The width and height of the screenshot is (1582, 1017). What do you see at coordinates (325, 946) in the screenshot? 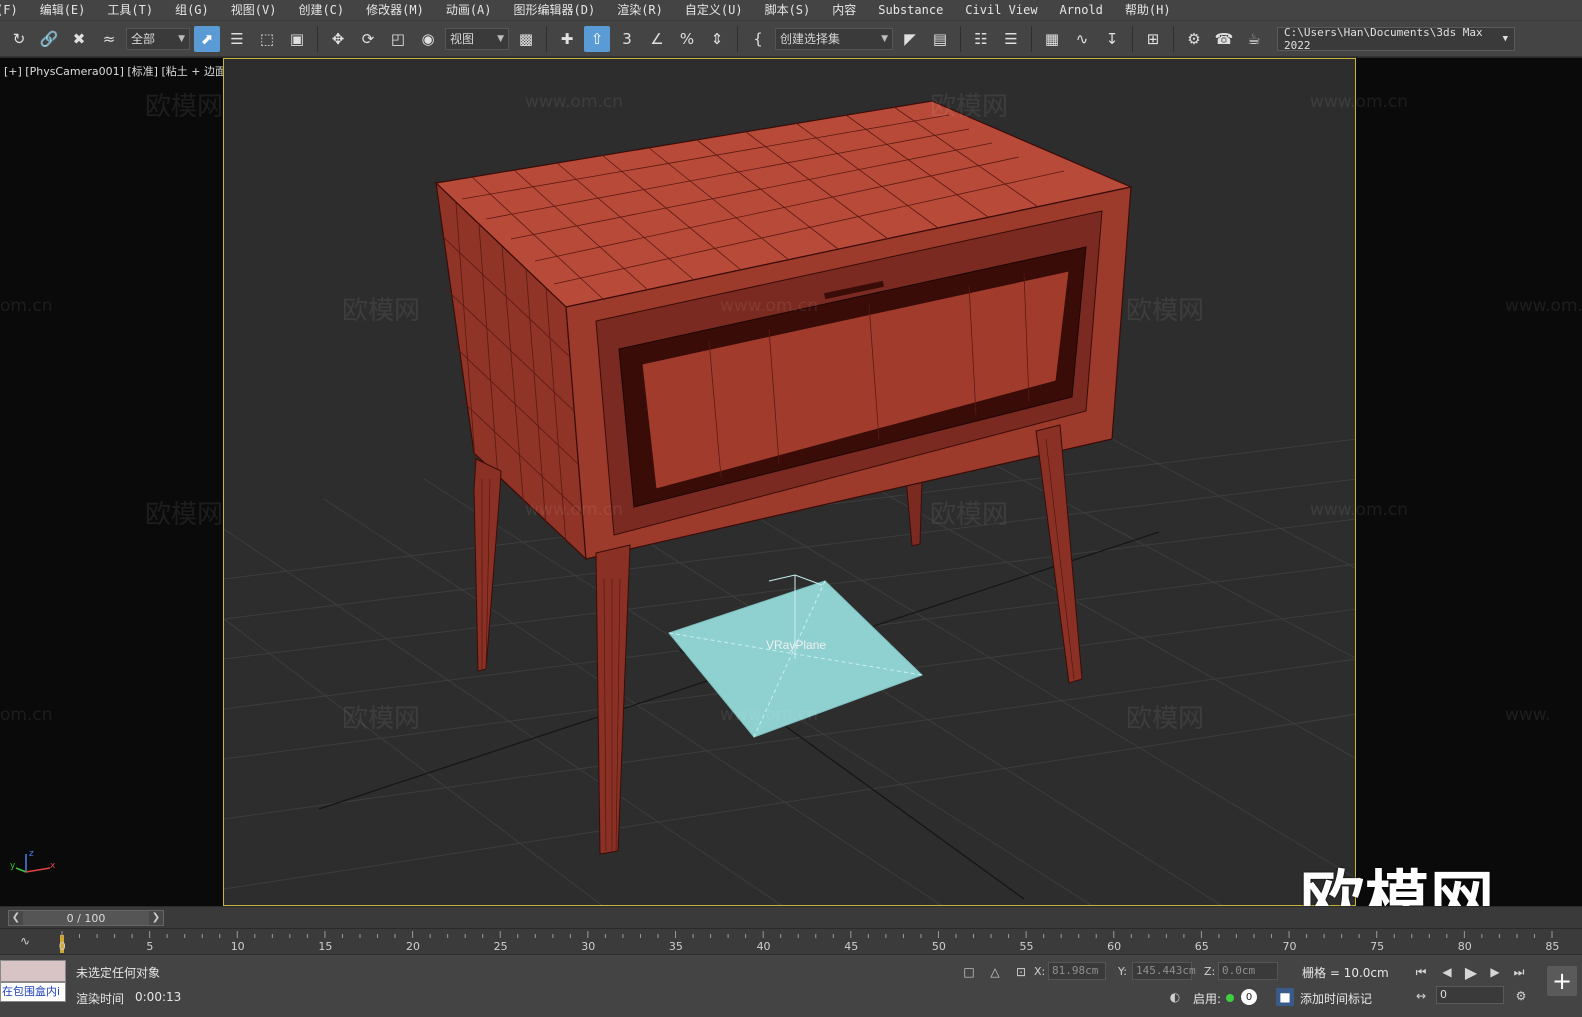
I see `timeline-tick-label: 15` at bounding box center [325, 946].